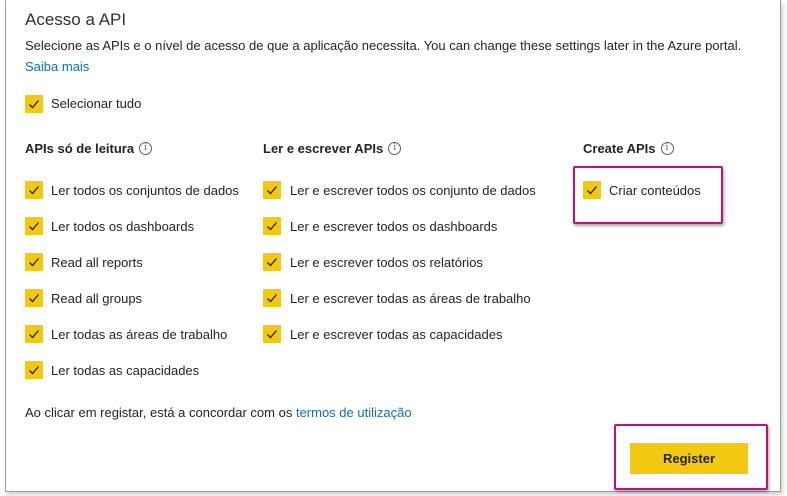 Image resolution: width=787 pixels, height=496 pixels. I want to click on section-title: Acesso a API, so click(76, 19).